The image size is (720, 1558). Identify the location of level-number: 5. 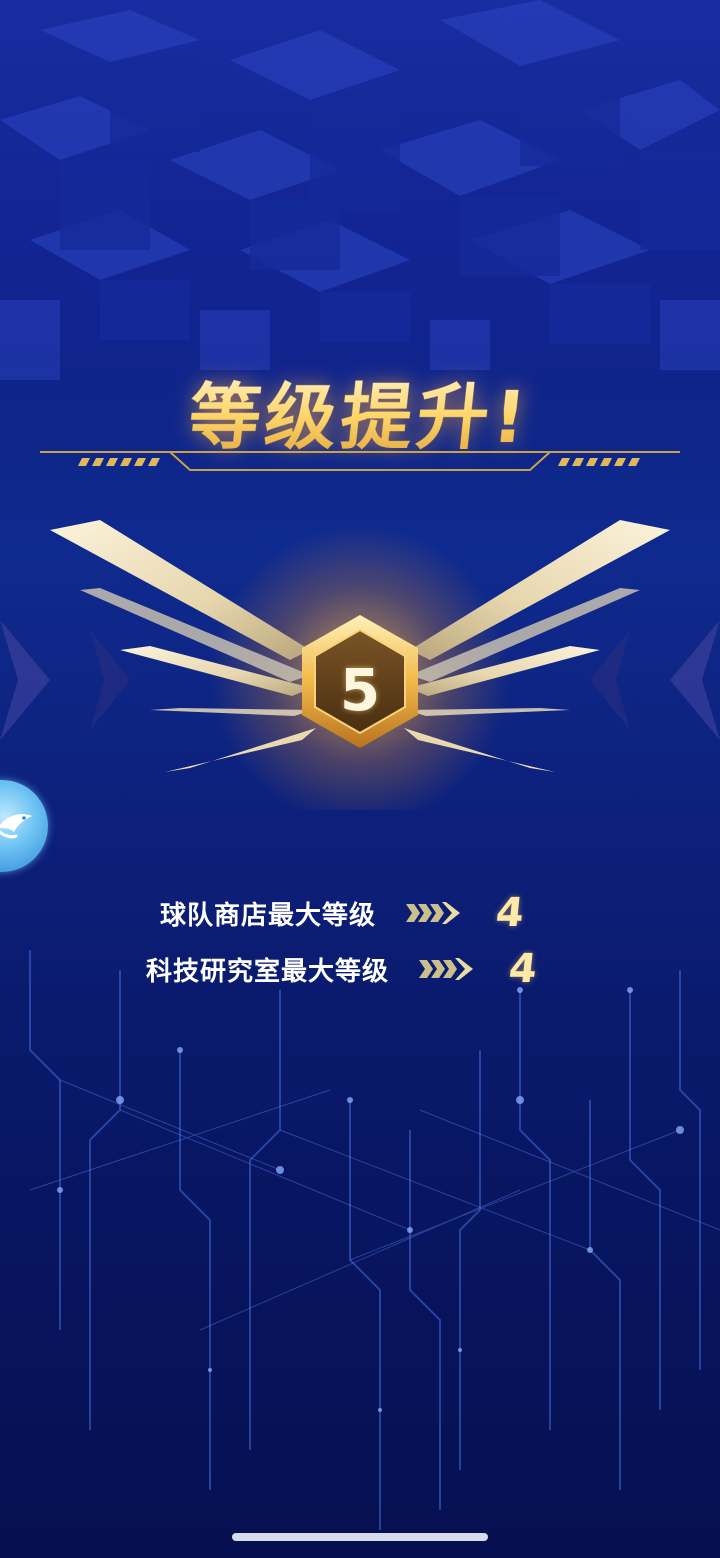
(360, 690).